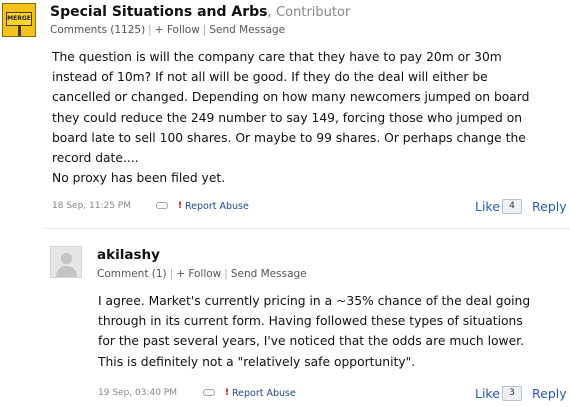  What do you see at coordinates (313, 12) in the screenshot?
I see `author-role: Contributor` at bounding box center [313, 12].